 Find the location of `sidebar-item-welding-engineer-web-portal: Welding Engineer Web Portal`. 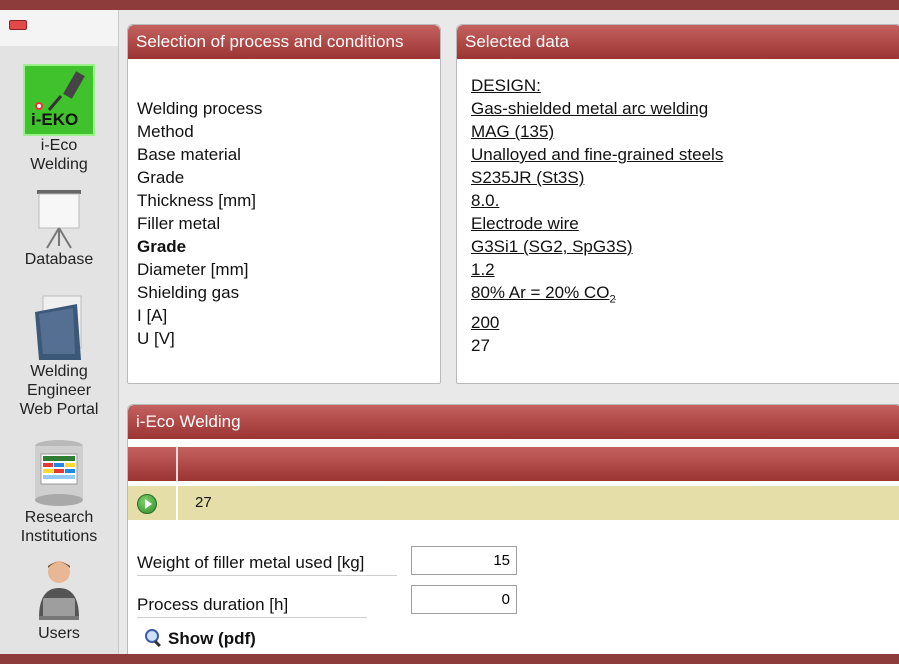

sidebar-item-welding-engineer-web-portal: Welding Engineer Web Portal is located at coordinates (59, 356).